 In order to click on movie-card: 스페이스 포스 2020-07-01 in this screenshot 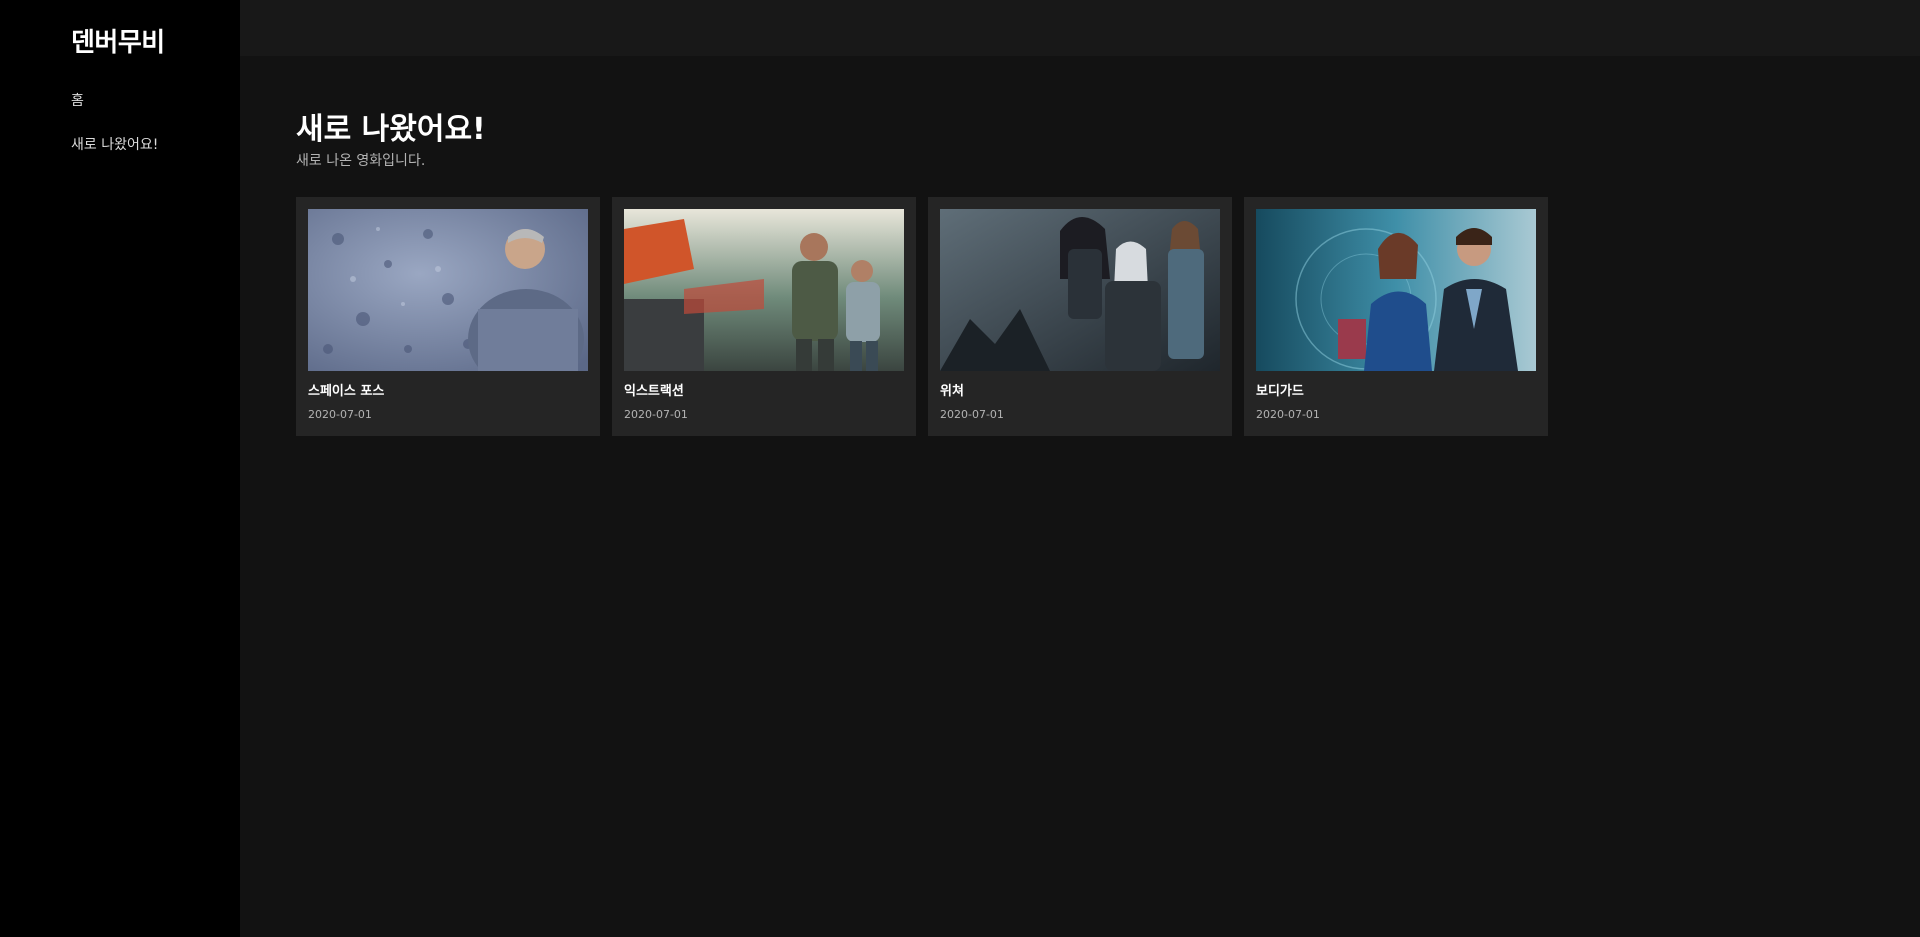, I will do `click(448, 316)`.